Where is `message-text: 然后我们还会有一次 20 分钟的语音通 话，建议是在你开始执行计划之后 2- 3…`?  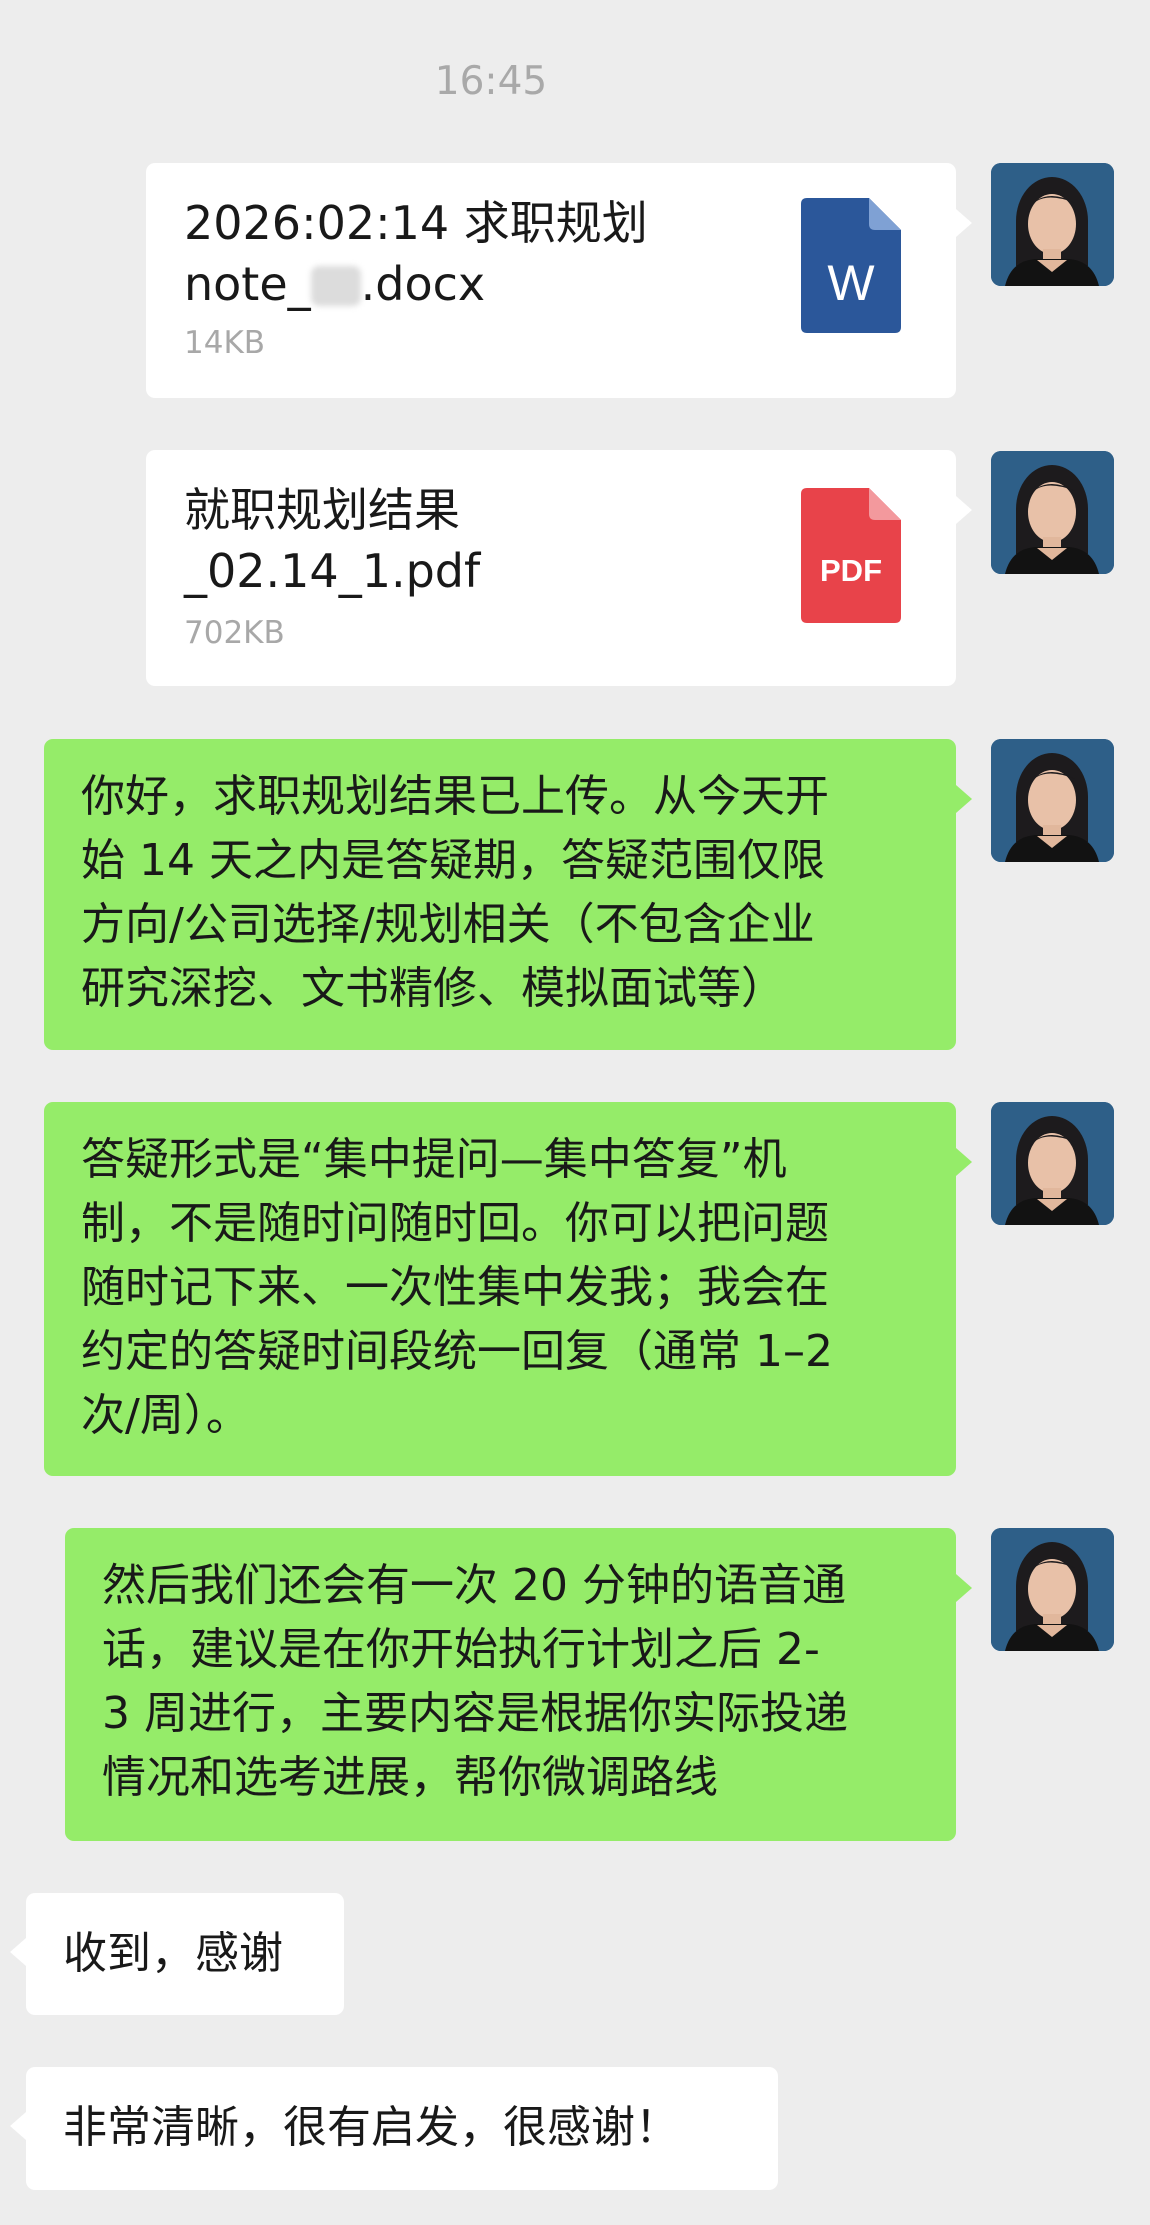
message-text: 然后我们还会有一次 20 分钟的语音通 话，建议是在你开始执行计划之后 2- 3… is located at coordinates (475, 1681).